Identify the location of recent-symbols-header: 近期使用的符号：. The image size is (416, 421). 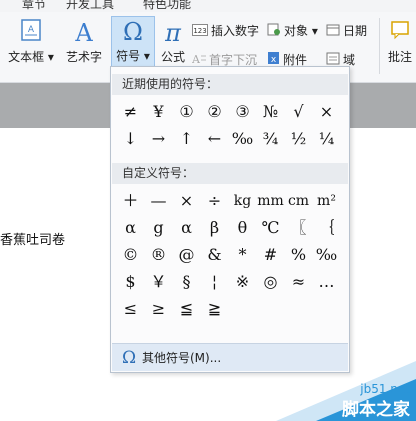
(230, 84).